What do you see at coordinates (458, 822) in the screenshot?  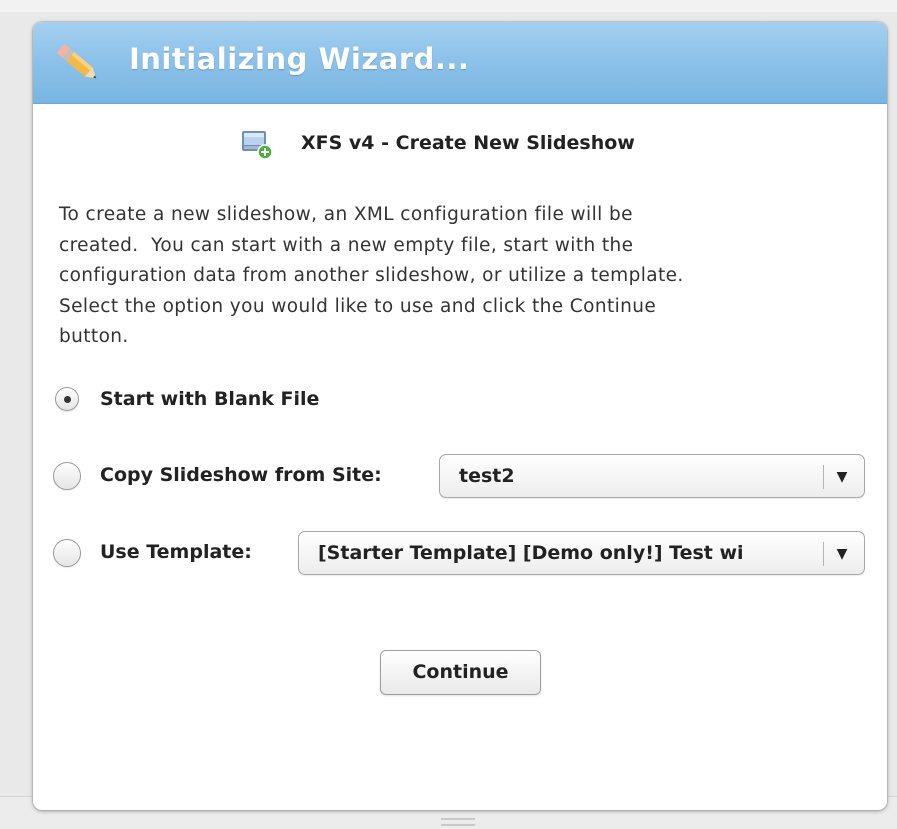 I see `resize-grip-icon` at bounding box center [458, 822].